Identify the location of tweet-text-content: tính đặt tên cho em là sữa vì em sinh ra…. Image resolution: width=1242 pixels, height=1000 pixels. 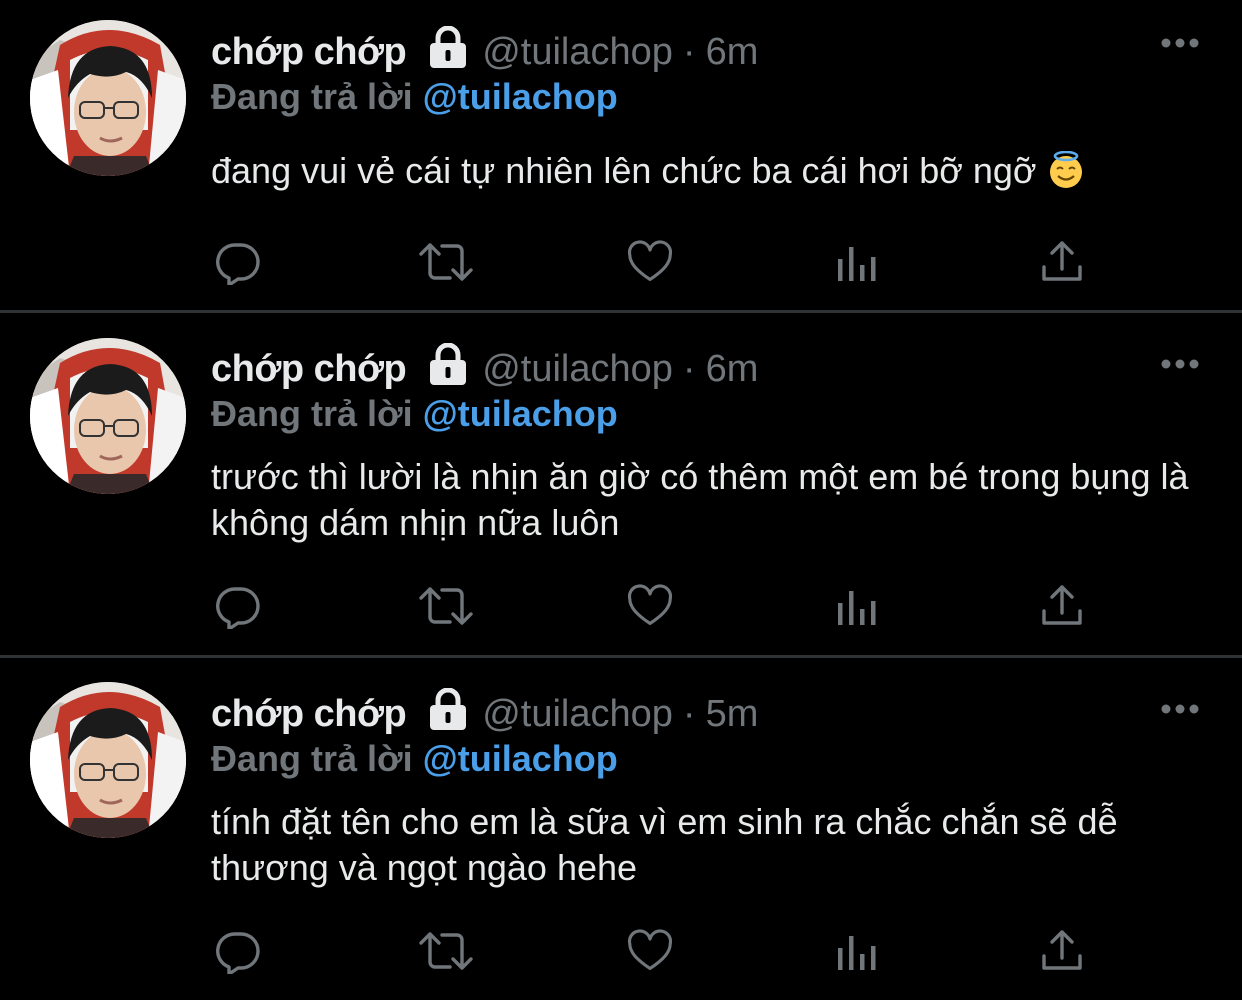
(664, 844).